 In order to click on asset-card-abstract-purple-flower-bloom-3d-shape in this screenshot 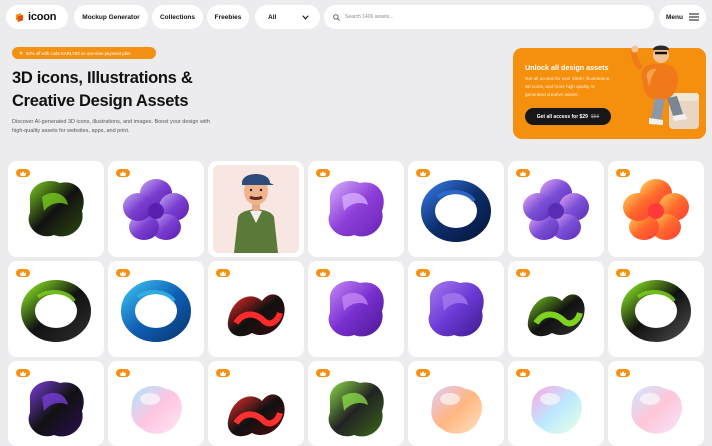, I will do `click(556, 209)`.